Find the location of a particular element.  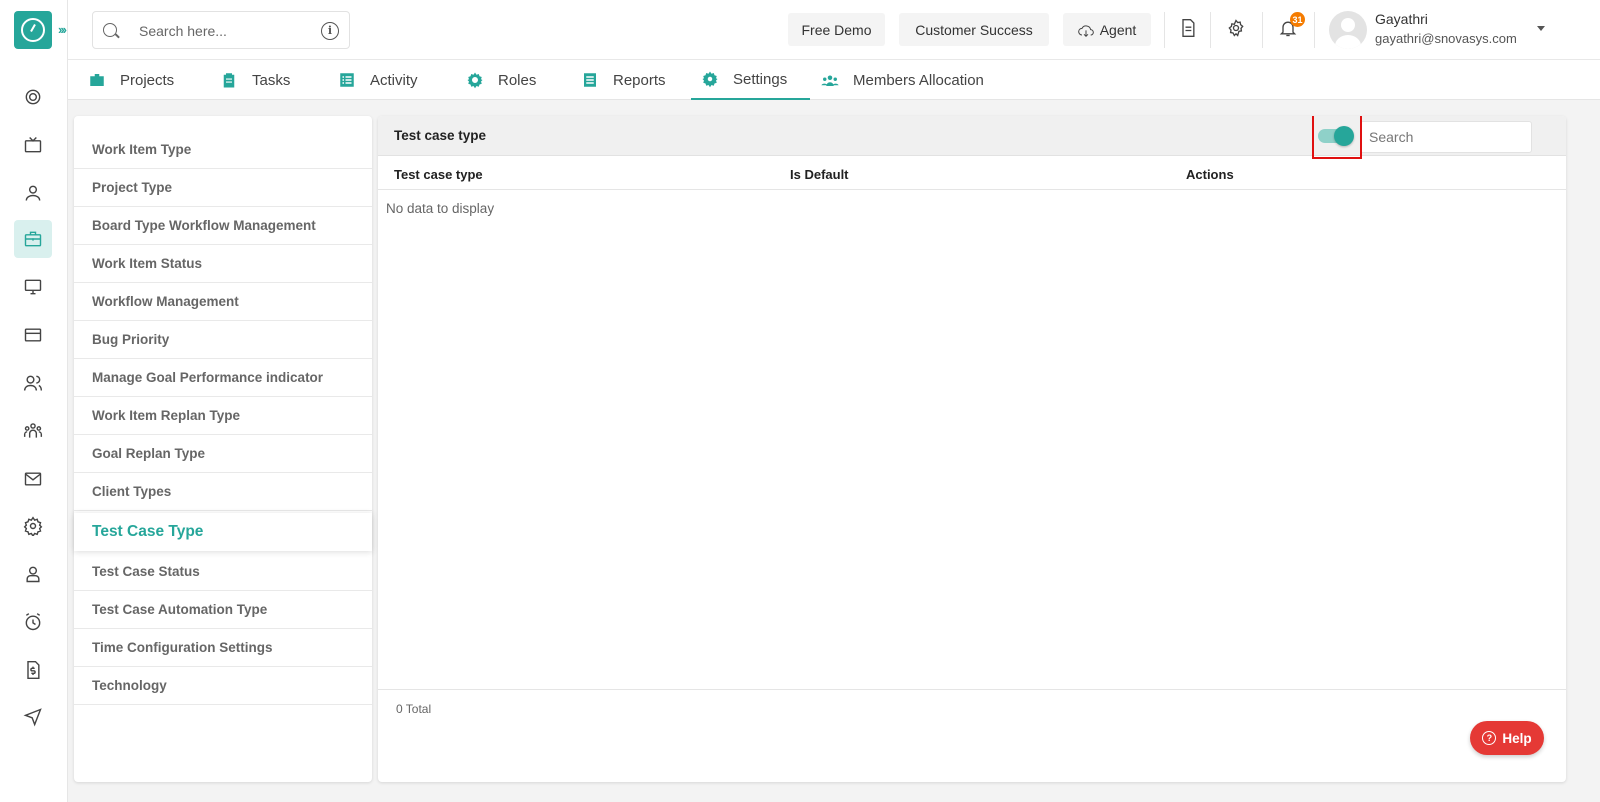

rail-user-icon is located at coordinates (33, 193).